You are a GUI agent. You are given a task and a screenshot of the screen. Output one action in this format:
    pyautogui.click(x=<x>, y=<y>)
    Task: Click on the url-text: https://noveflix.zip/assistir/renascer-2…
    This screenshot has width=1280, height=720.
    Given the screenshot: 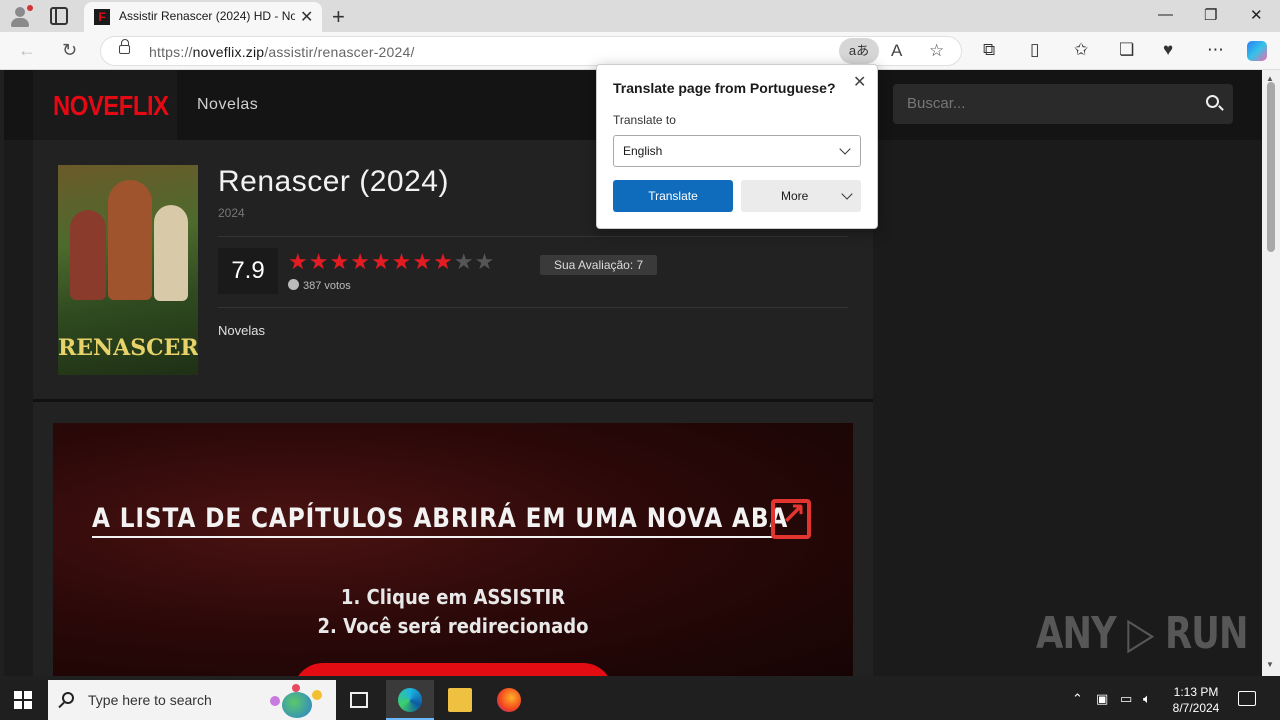 What is the action you would take?
    pyautogui.click(x=282, y=52)
    